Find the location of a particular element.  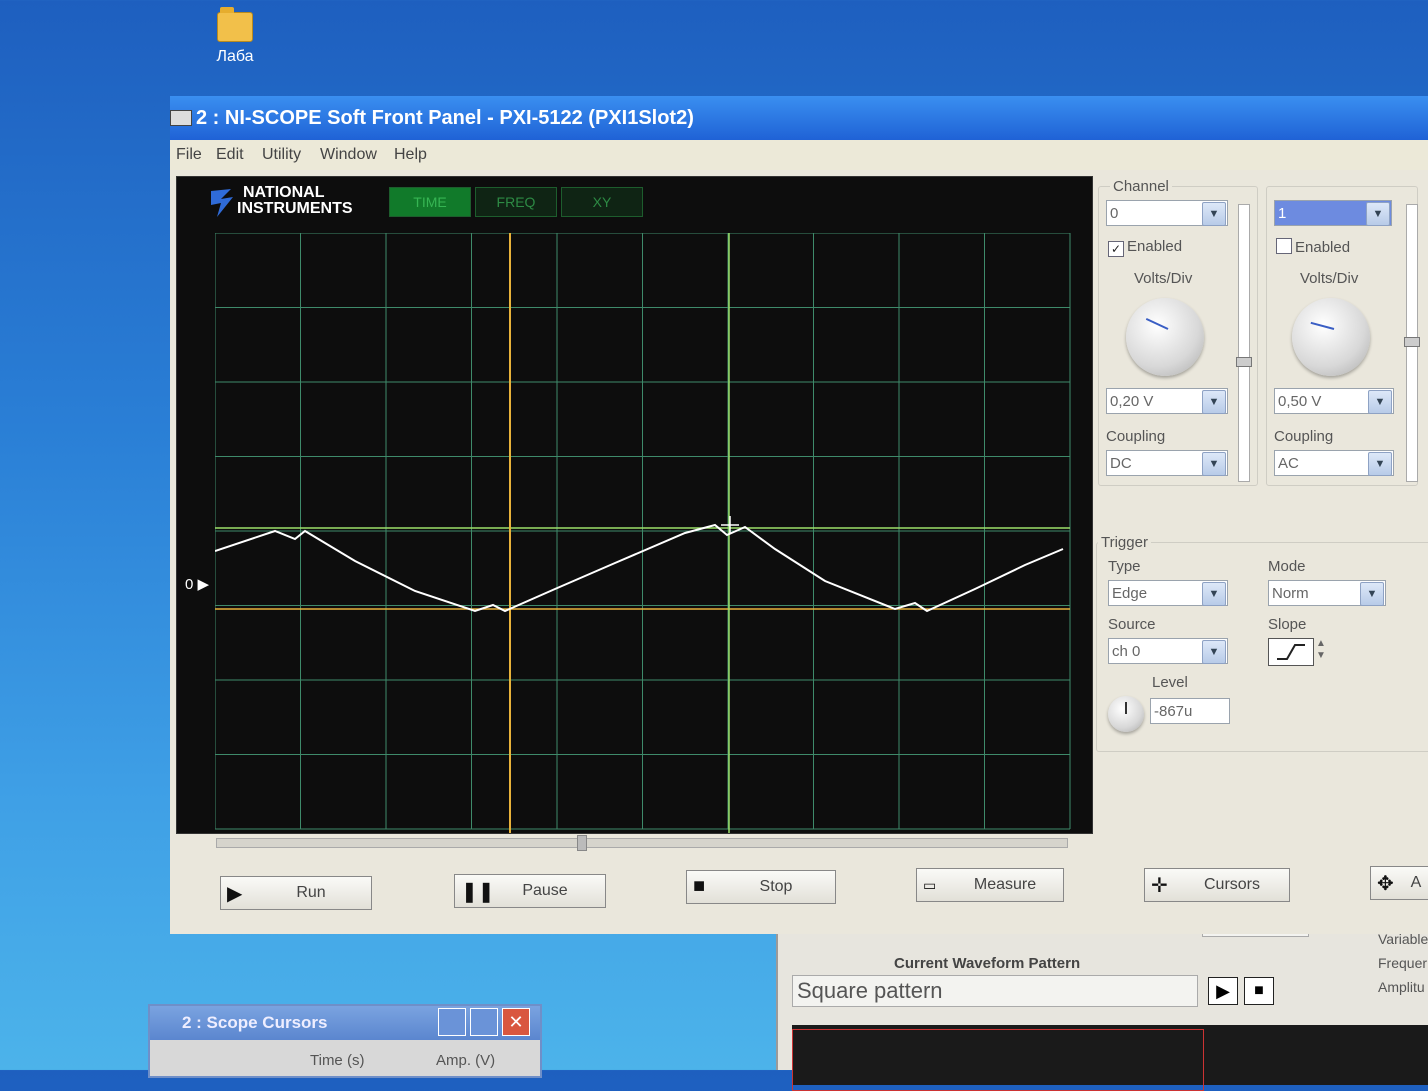

channel-a-coupling-select: DC ▼ is located at coordinates (1167, 463).